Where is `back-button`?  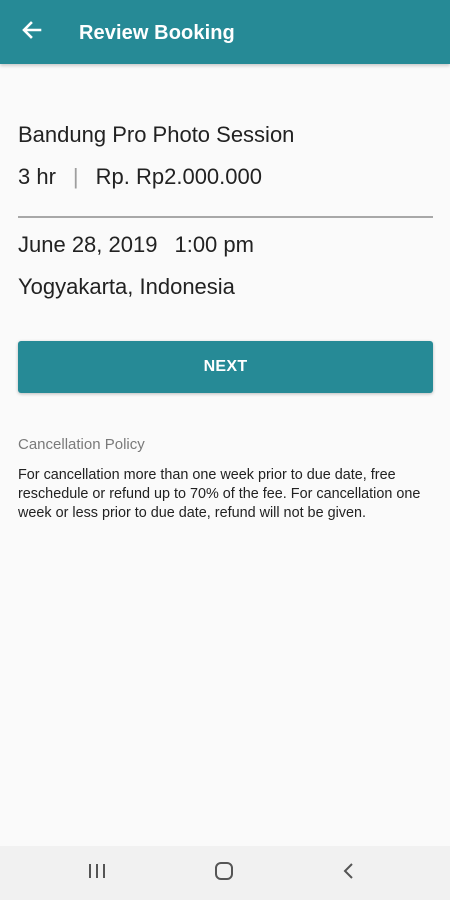
back-button is located at coordinates (32, 32).